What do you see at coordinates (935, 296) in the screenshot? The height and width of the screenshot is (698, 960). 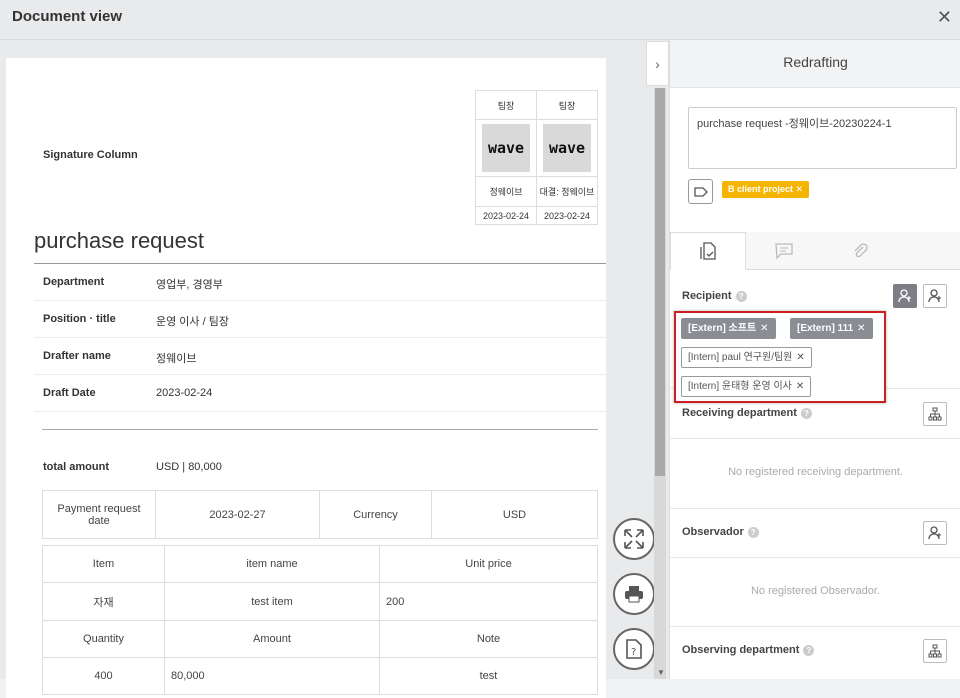 I see `add-user-button` at bounding box center [935, 296].